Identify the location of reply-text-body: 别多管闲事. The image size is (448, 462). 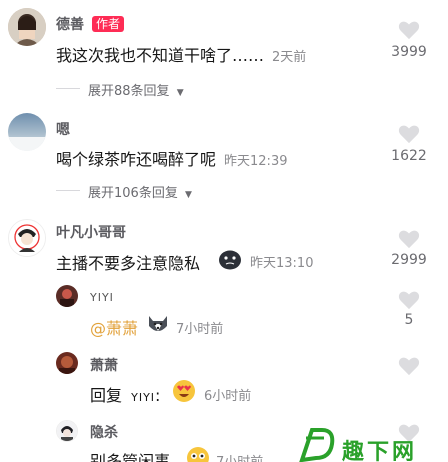
(130, 457).